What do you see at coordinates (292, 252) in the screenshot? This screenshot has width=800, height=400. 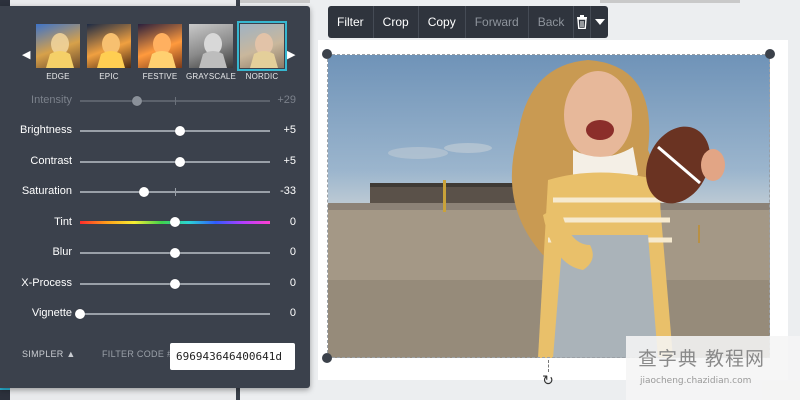 I see `blur-value: 0` at bounding box center [292, 252].